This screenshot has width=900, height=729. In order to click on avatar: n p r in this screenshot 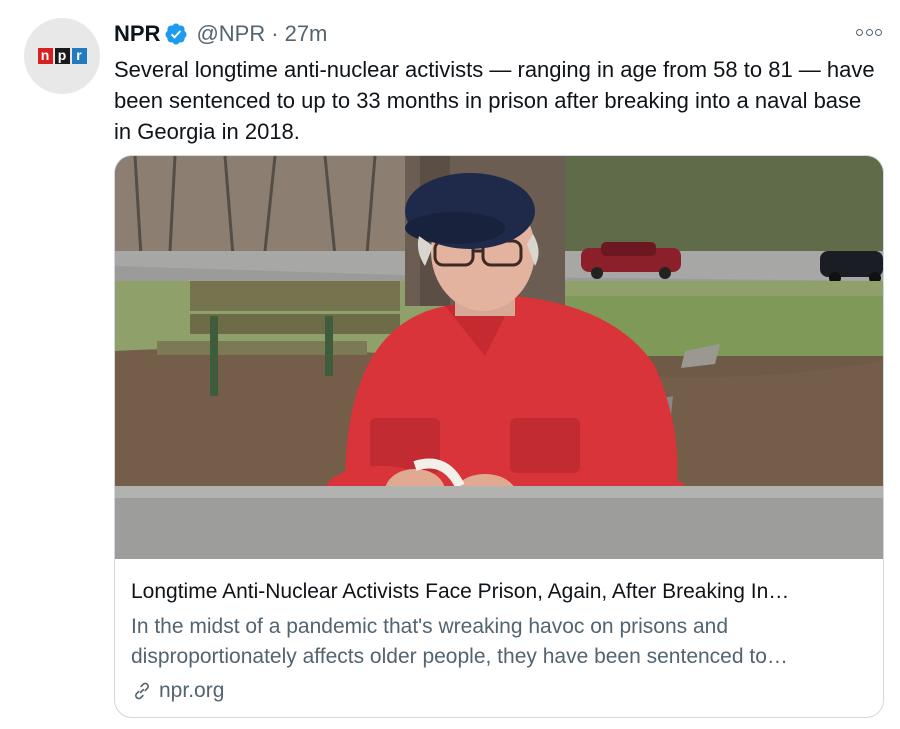, I will do `click(62, 56)`.